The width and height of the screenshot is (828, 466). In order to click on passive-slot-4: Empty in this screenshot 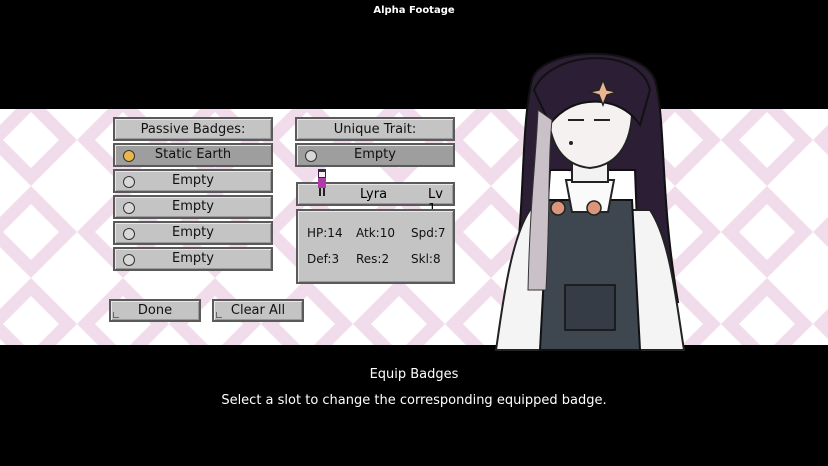, I will do `click(193, 233)`.